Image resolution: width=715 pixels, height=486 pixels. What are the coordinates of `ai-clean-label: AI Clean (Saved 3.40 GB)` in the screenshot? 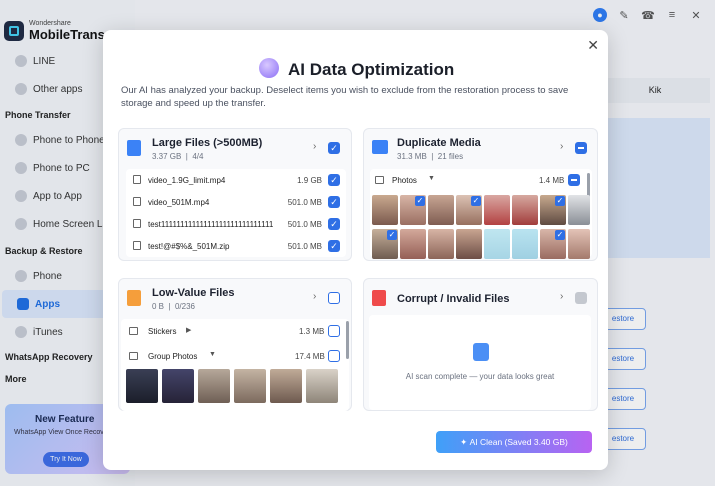 It's located at (518, 442).